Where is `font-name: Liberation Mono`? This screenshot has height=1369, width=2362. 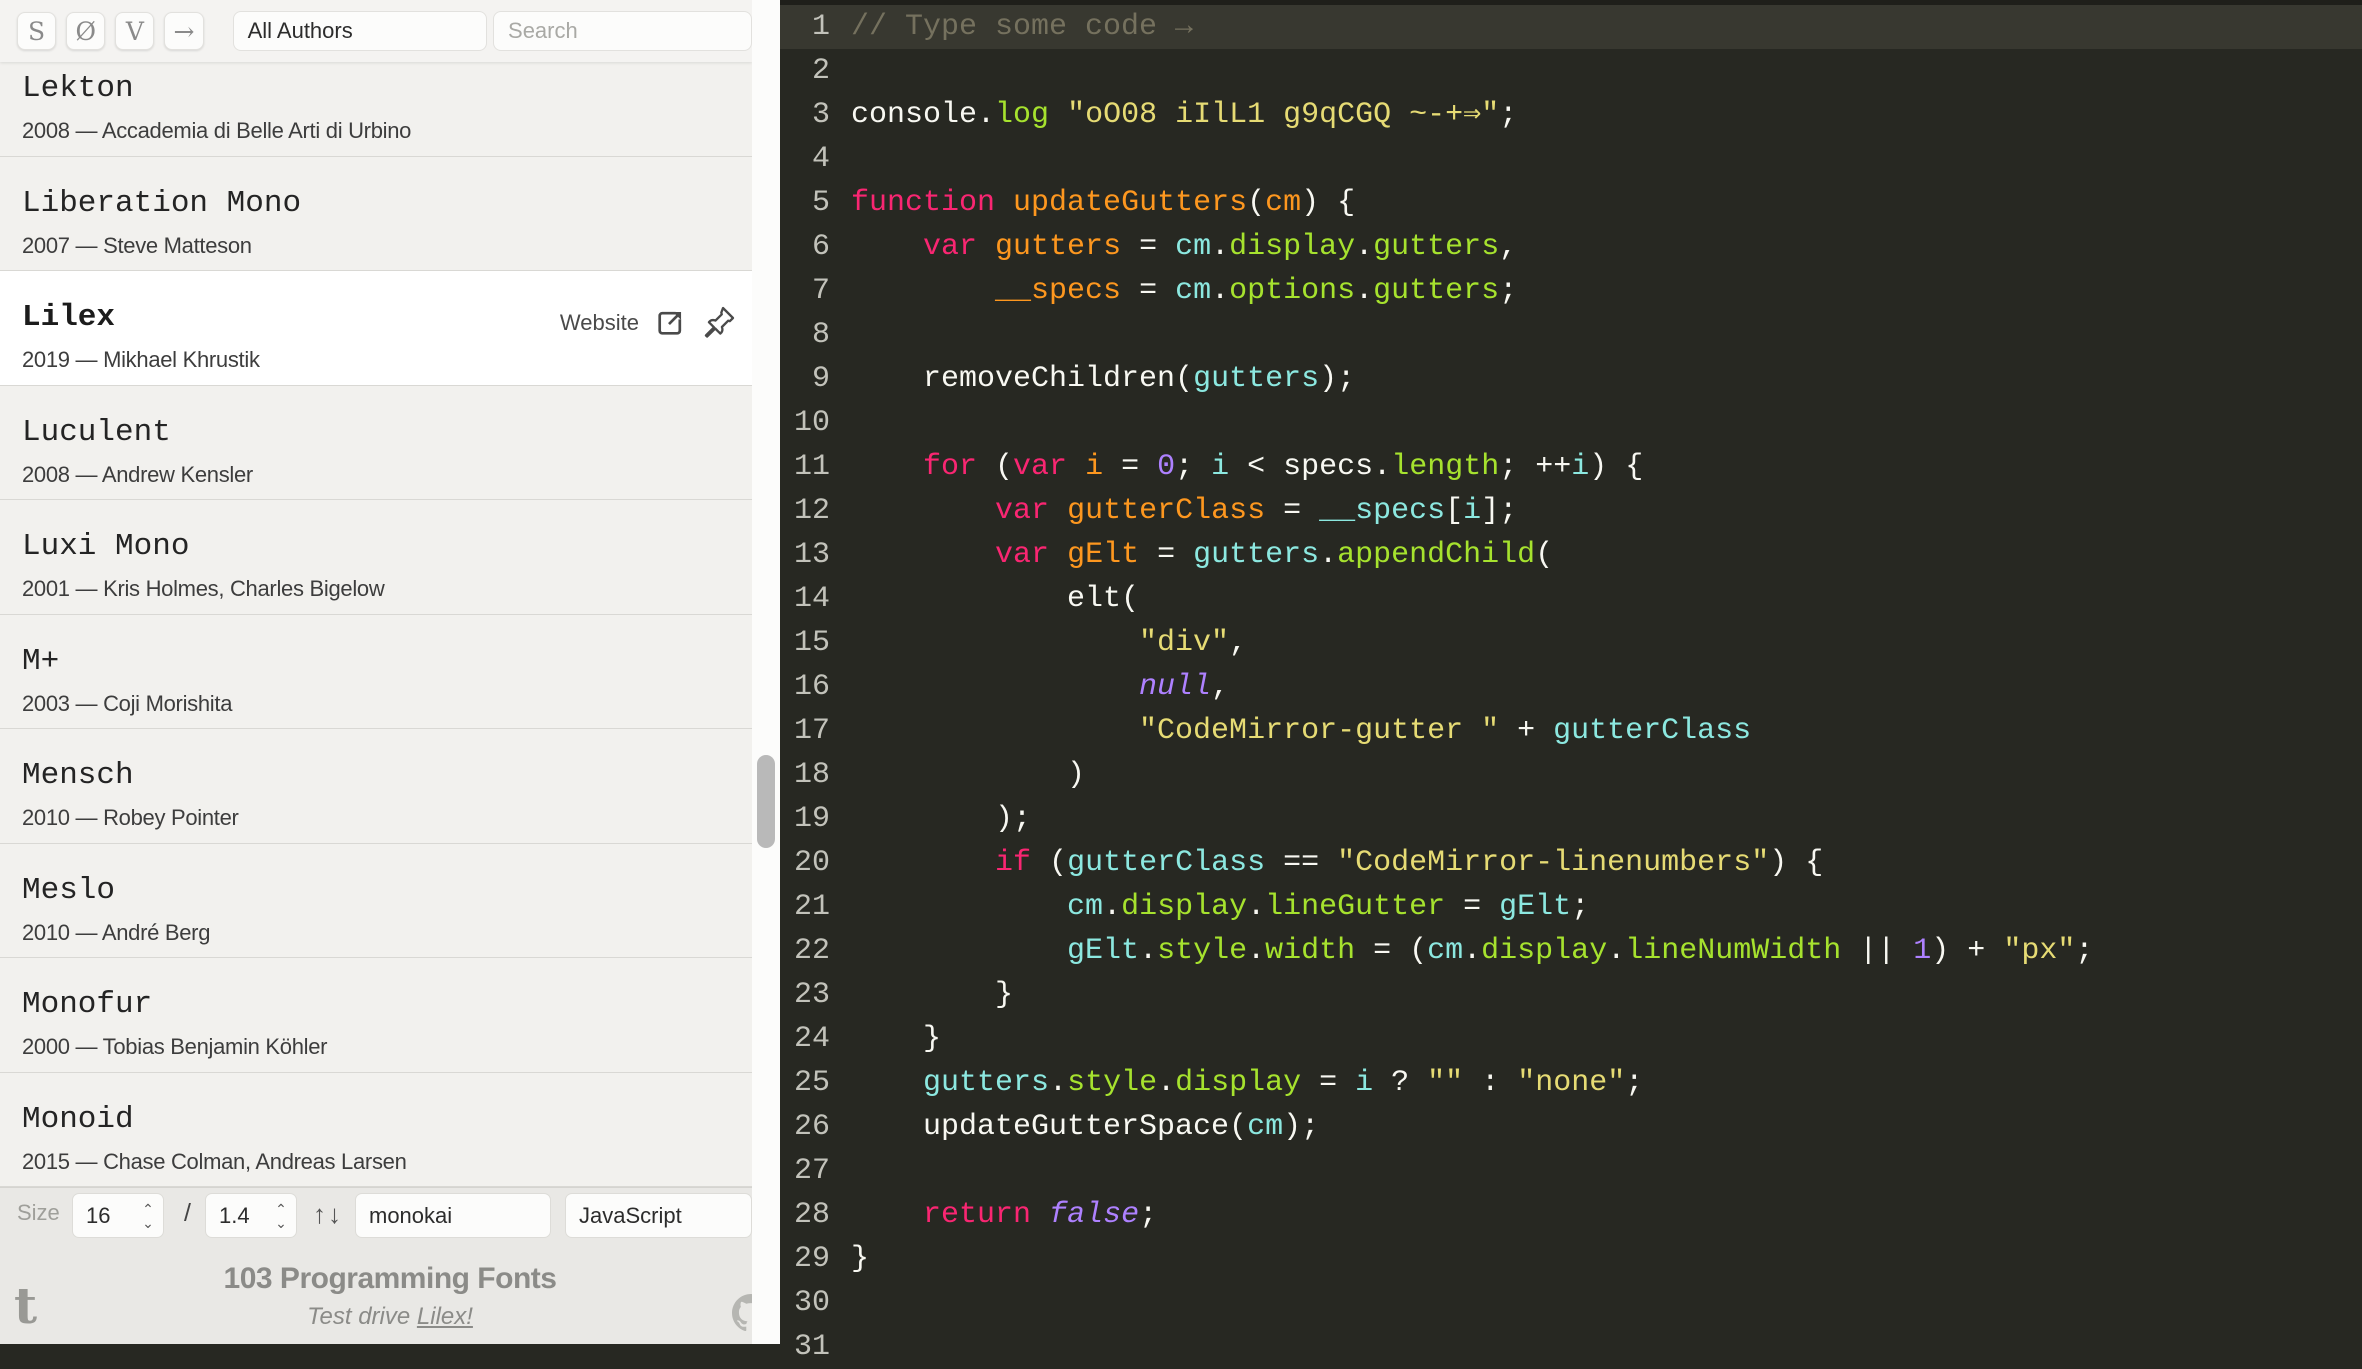 font-name: Liberation Mono is located at coordinates (162, 203).